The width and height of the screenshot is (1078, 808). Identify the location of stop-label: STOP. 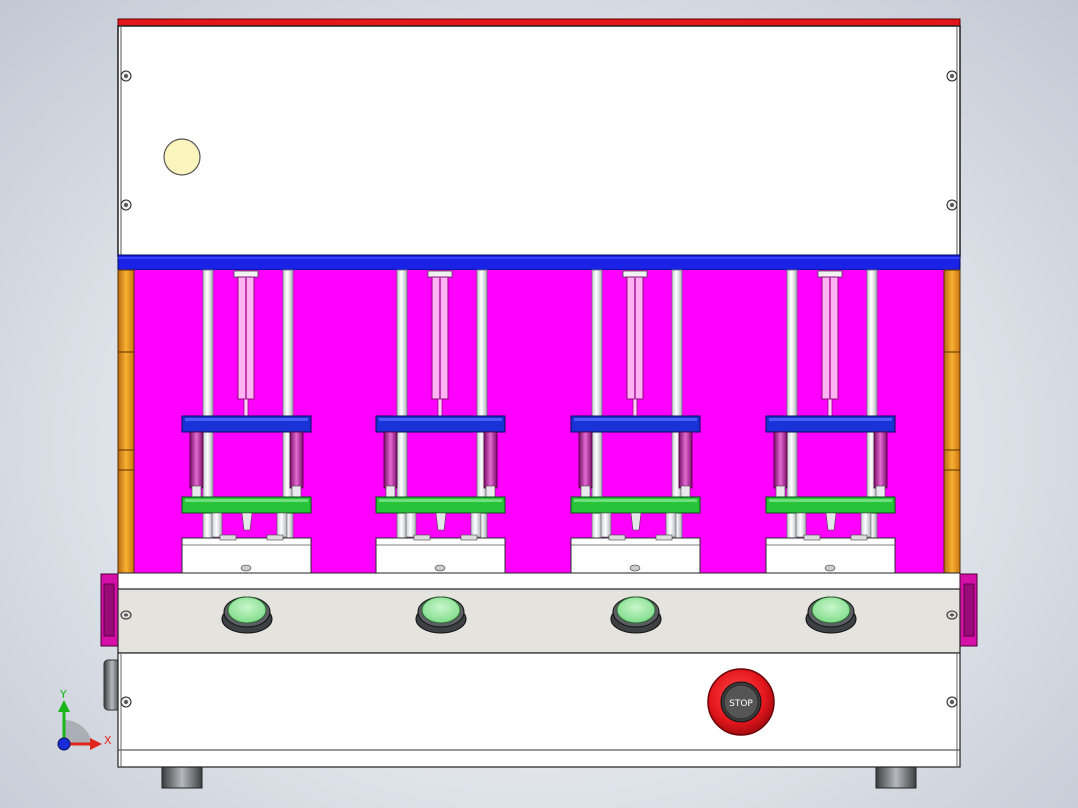
(741, 704).